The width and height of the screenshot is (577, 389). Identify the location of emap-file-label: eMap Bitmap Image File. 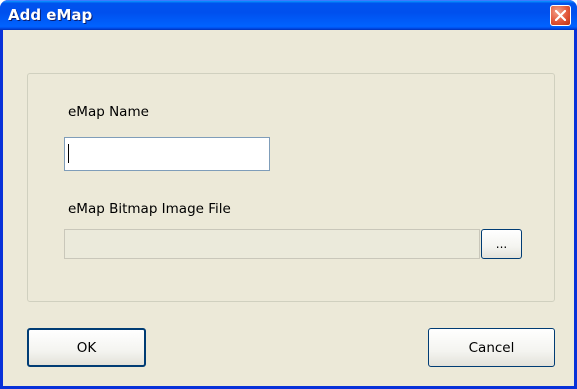
(149, 209).